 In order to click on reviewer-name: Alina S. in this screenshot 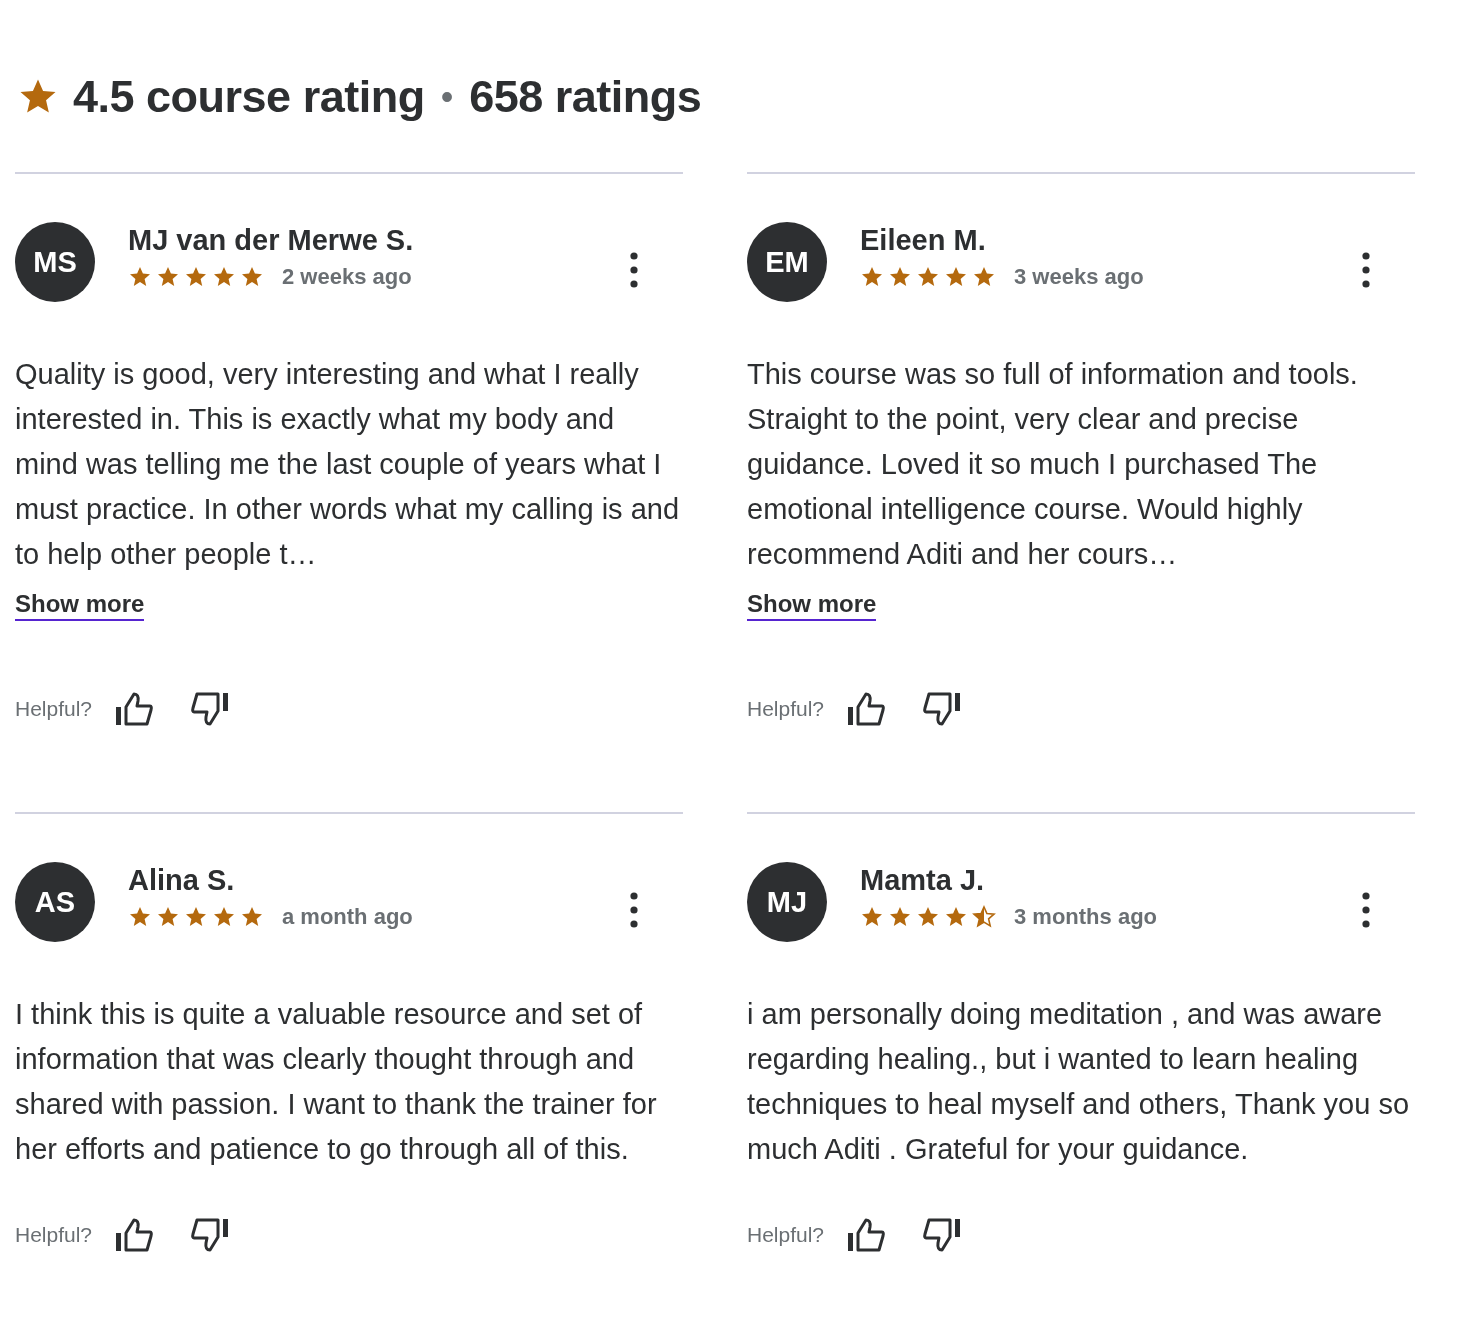, I will do `click(181, 880)`.